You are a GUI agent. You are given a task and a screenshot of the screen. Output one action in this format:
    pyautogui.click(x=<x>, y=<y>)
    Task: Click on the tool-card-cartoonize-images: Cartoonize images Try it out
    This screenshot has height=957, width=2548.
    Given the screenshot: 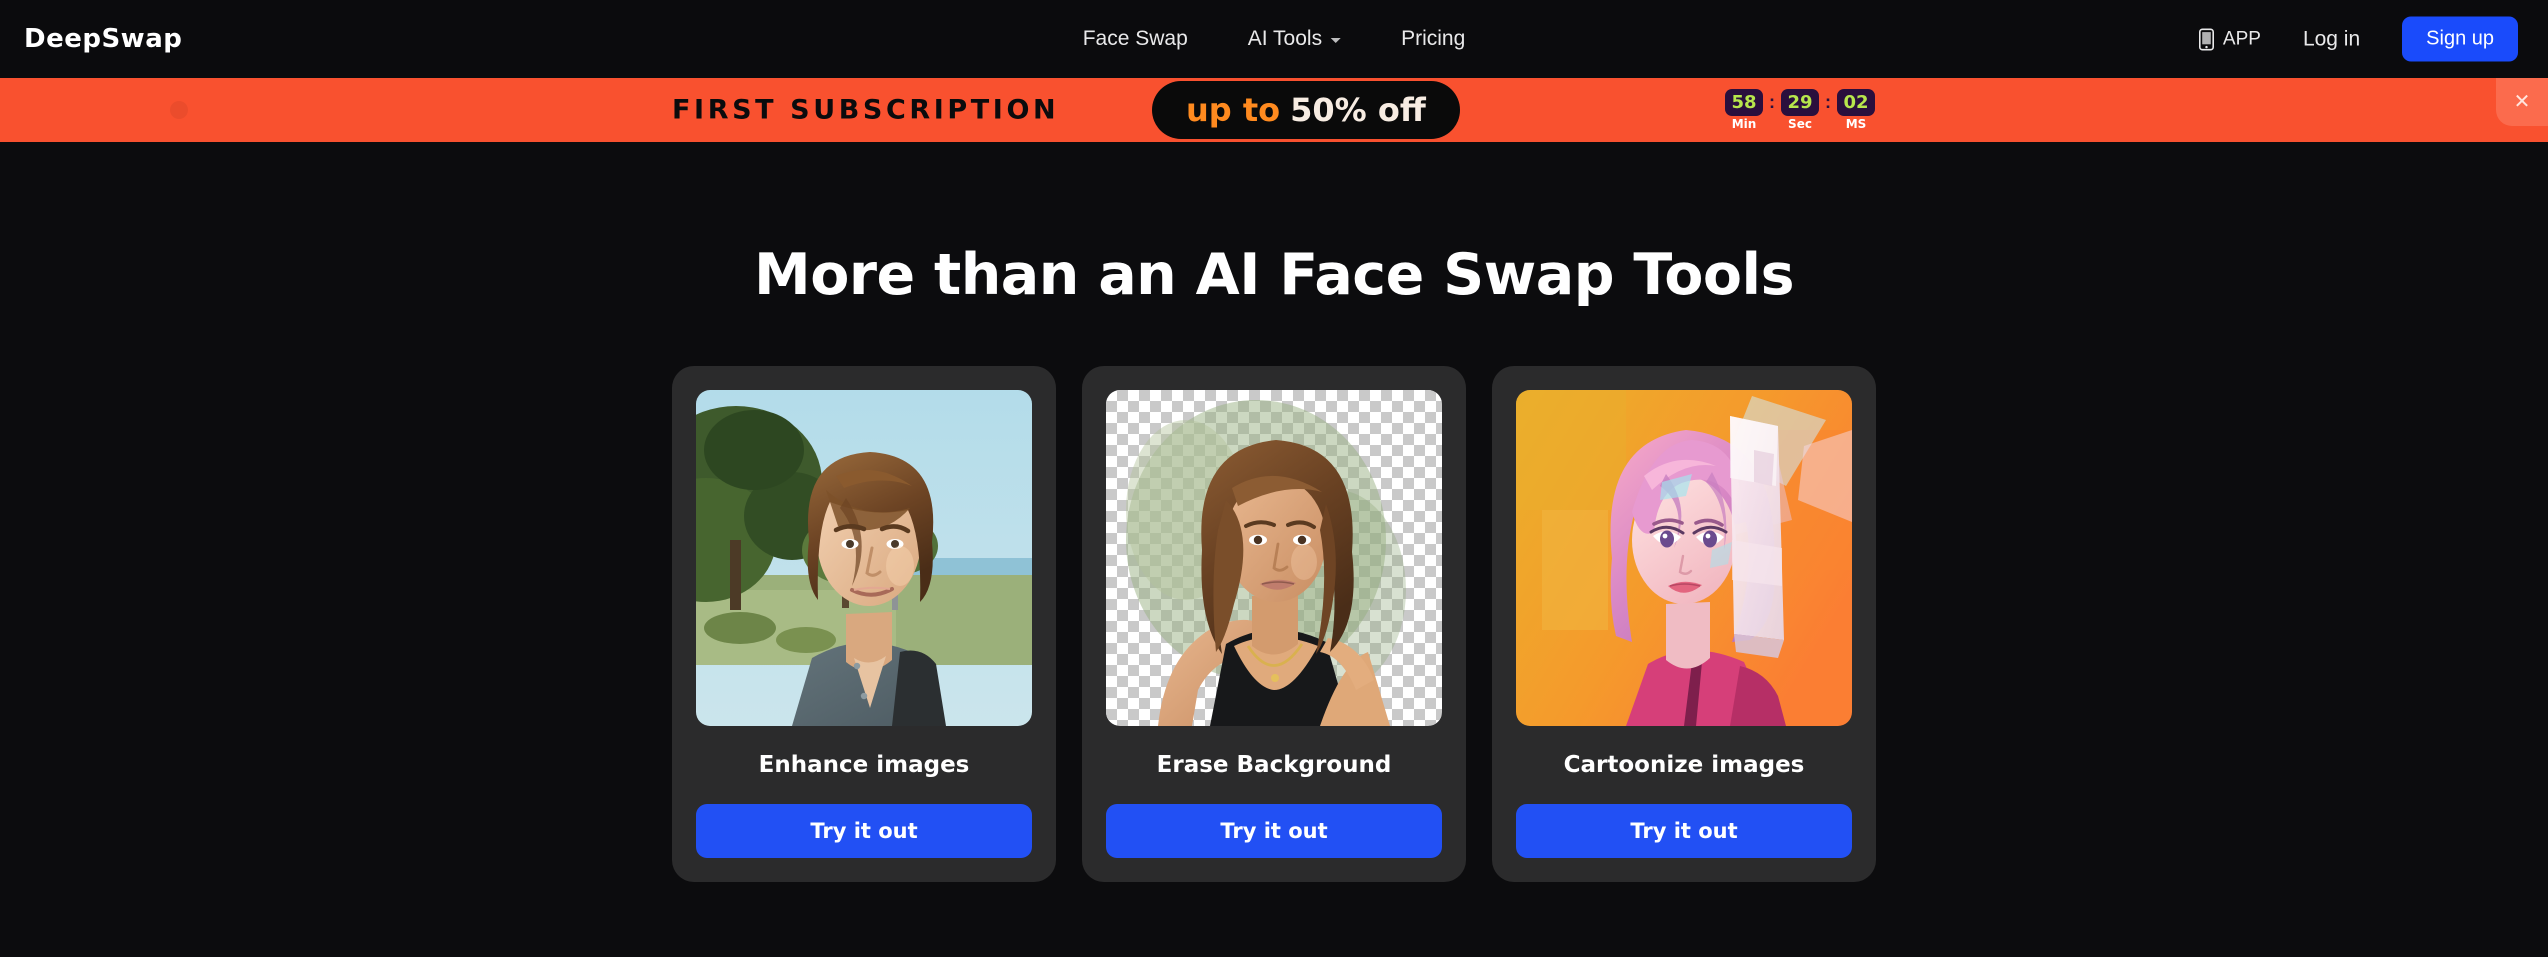 What is the action you would take?
    pyautogui.click(x=1684, y=624)
    